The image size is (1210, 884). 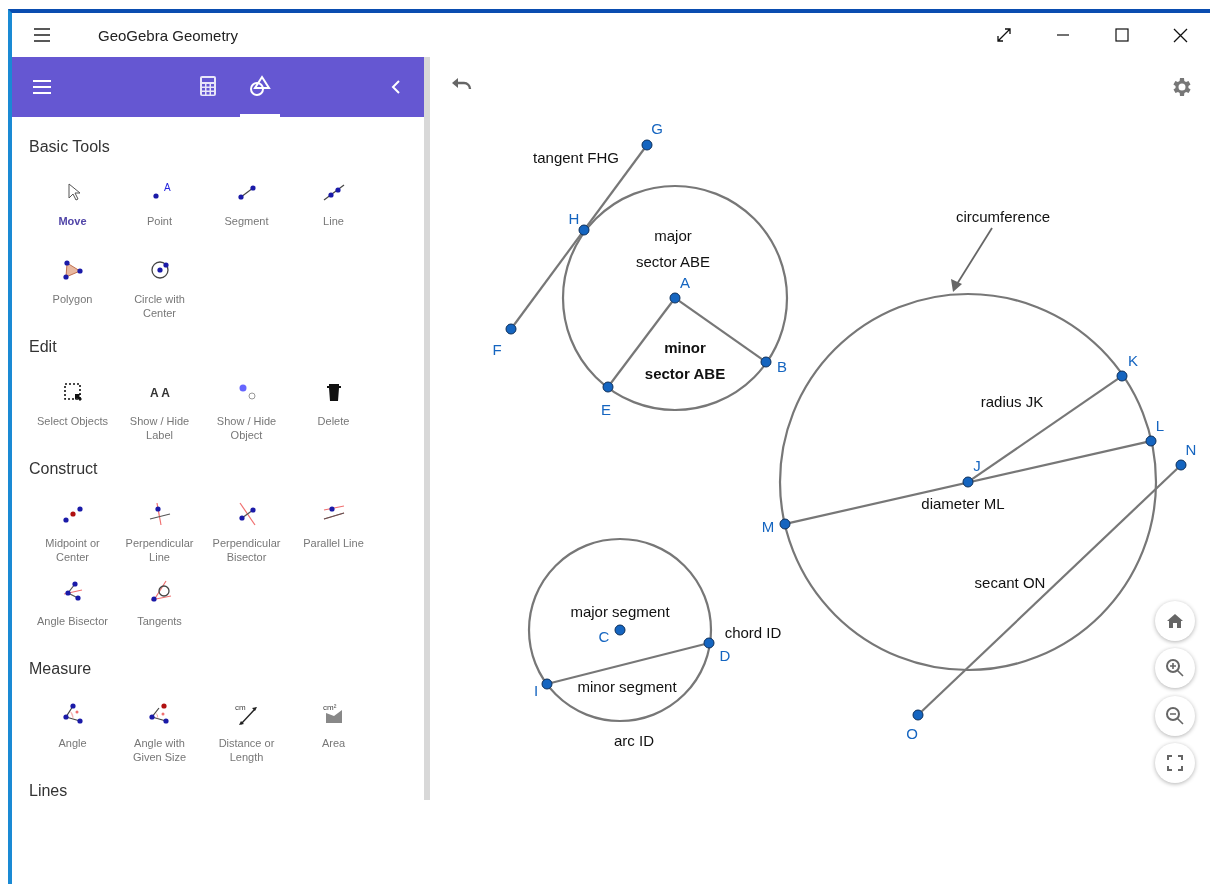 I want to click on annotation-text: arc ID, so click(x=634, y=740).